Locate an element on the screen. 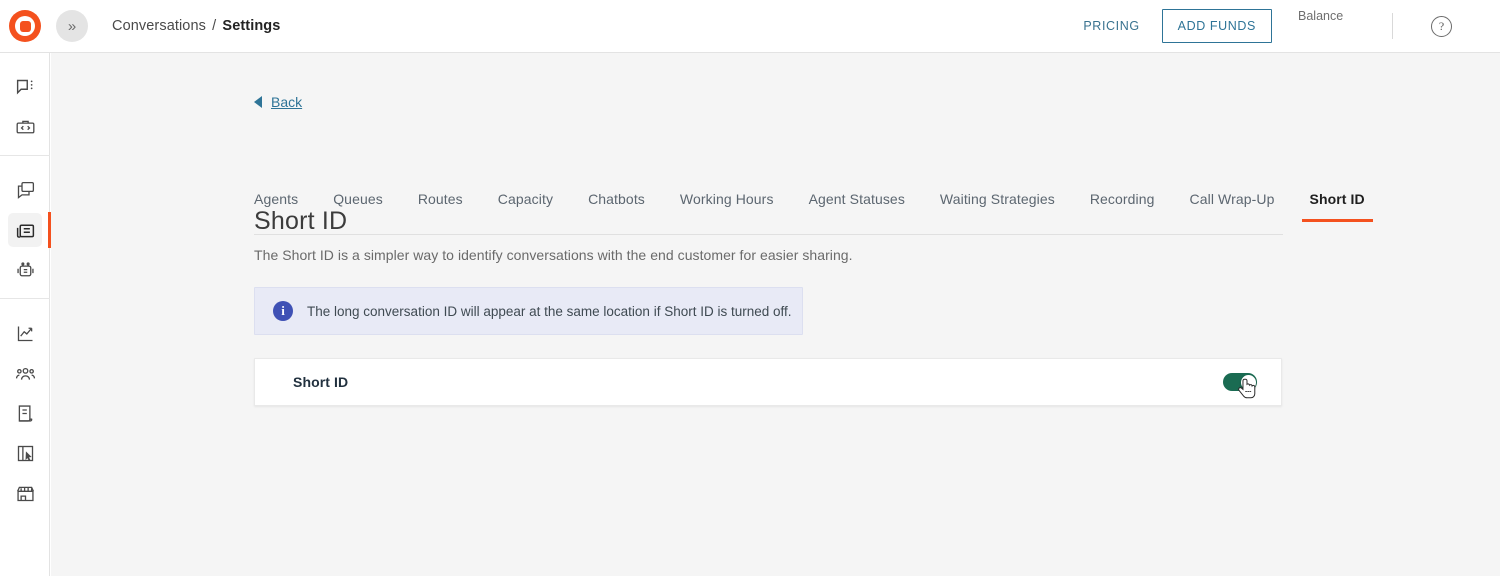 The image size is (1500, 576). inbox-drawer-icon is located at coordinates (25, 230).